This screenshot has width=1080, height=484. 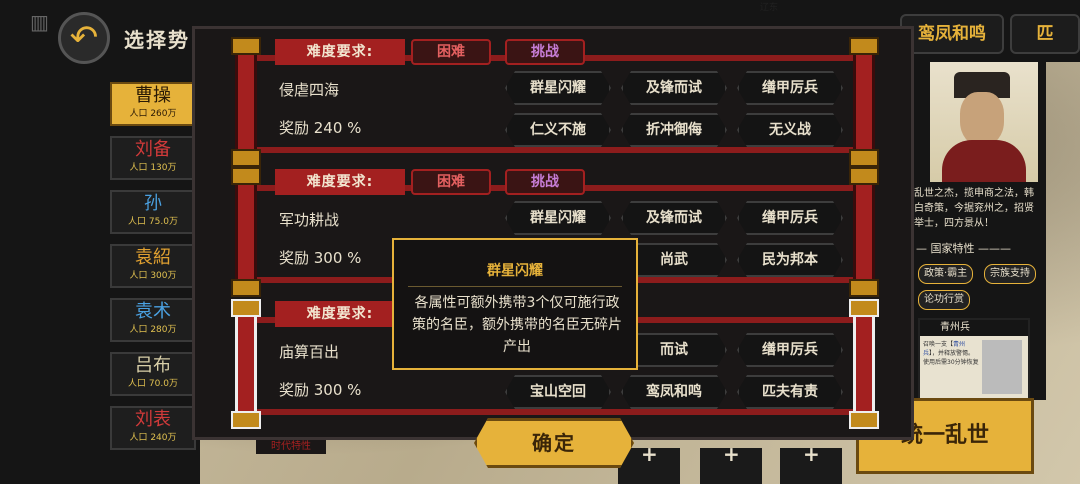 What do you see at coordinates (951, 353) in the screenshot?
I see `unit-description: 召唤一支【青州兵】，并释放警惕。使用后需30分钟恢复` at bounding box center [951, 353].